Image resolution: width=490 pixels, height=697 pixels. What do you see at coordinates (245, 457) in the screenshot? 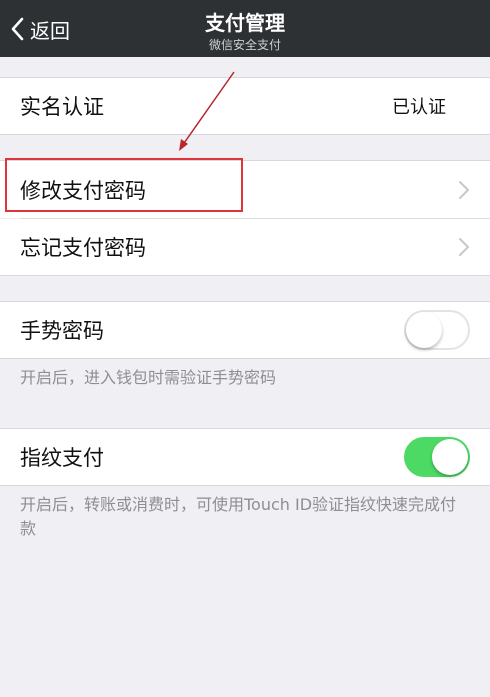
I see `fingerprint-pay-row: 指纹支付` at bounding box center [245, 457].